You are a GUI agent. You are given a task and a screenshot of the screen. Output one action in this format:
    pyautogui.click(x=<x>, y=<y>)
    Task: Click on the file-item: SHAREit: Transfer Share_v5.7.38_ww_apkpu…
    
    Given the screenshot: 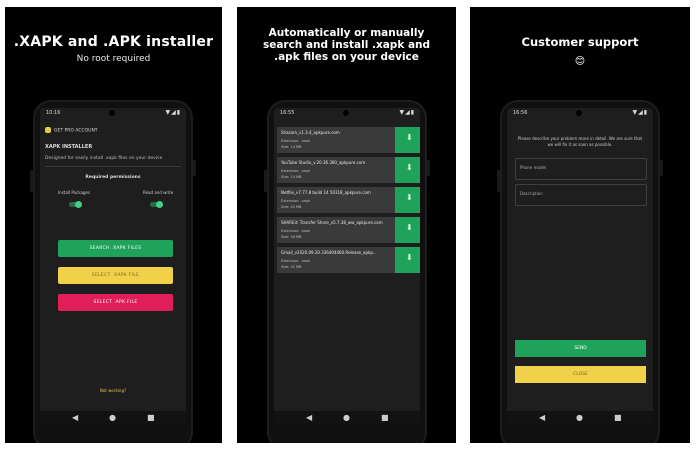 What is the action you would take?
    pyautogui.click(x=336, y=230)
    